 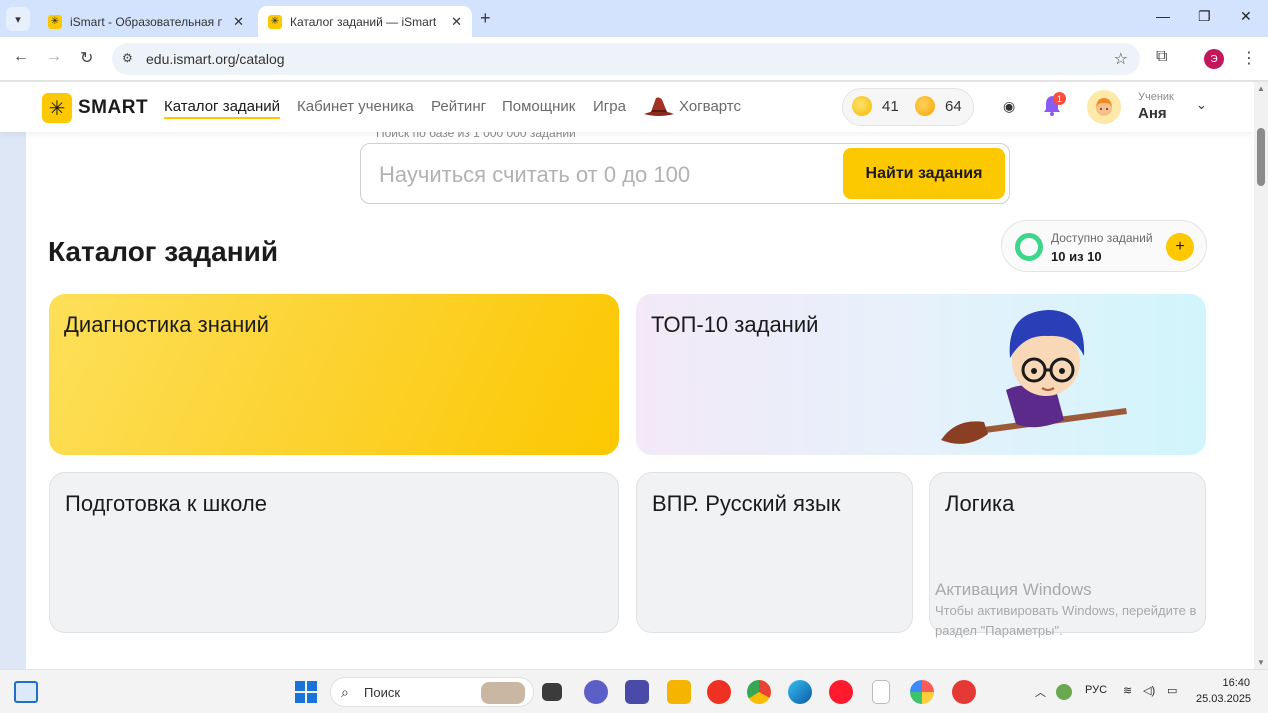 I want to click on browser-menu-icon: ⋮, so click(x=1249, y=58).